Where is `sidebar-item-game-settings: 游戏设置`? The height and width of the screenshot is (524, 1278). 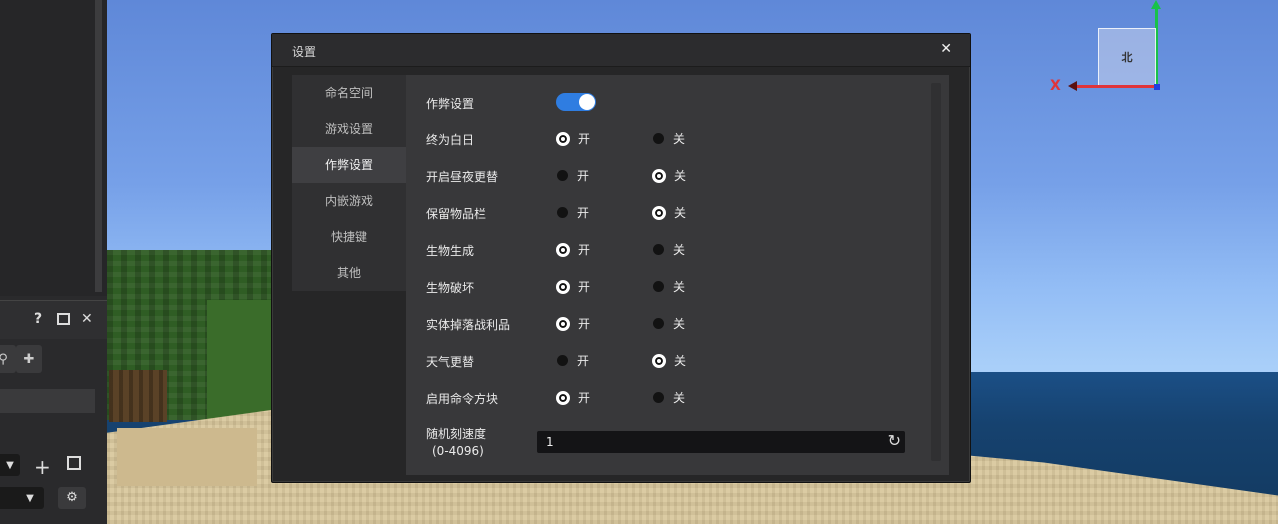
sidebar-item-game-settings: 游戏设置 is located at coordinates (349, 129).